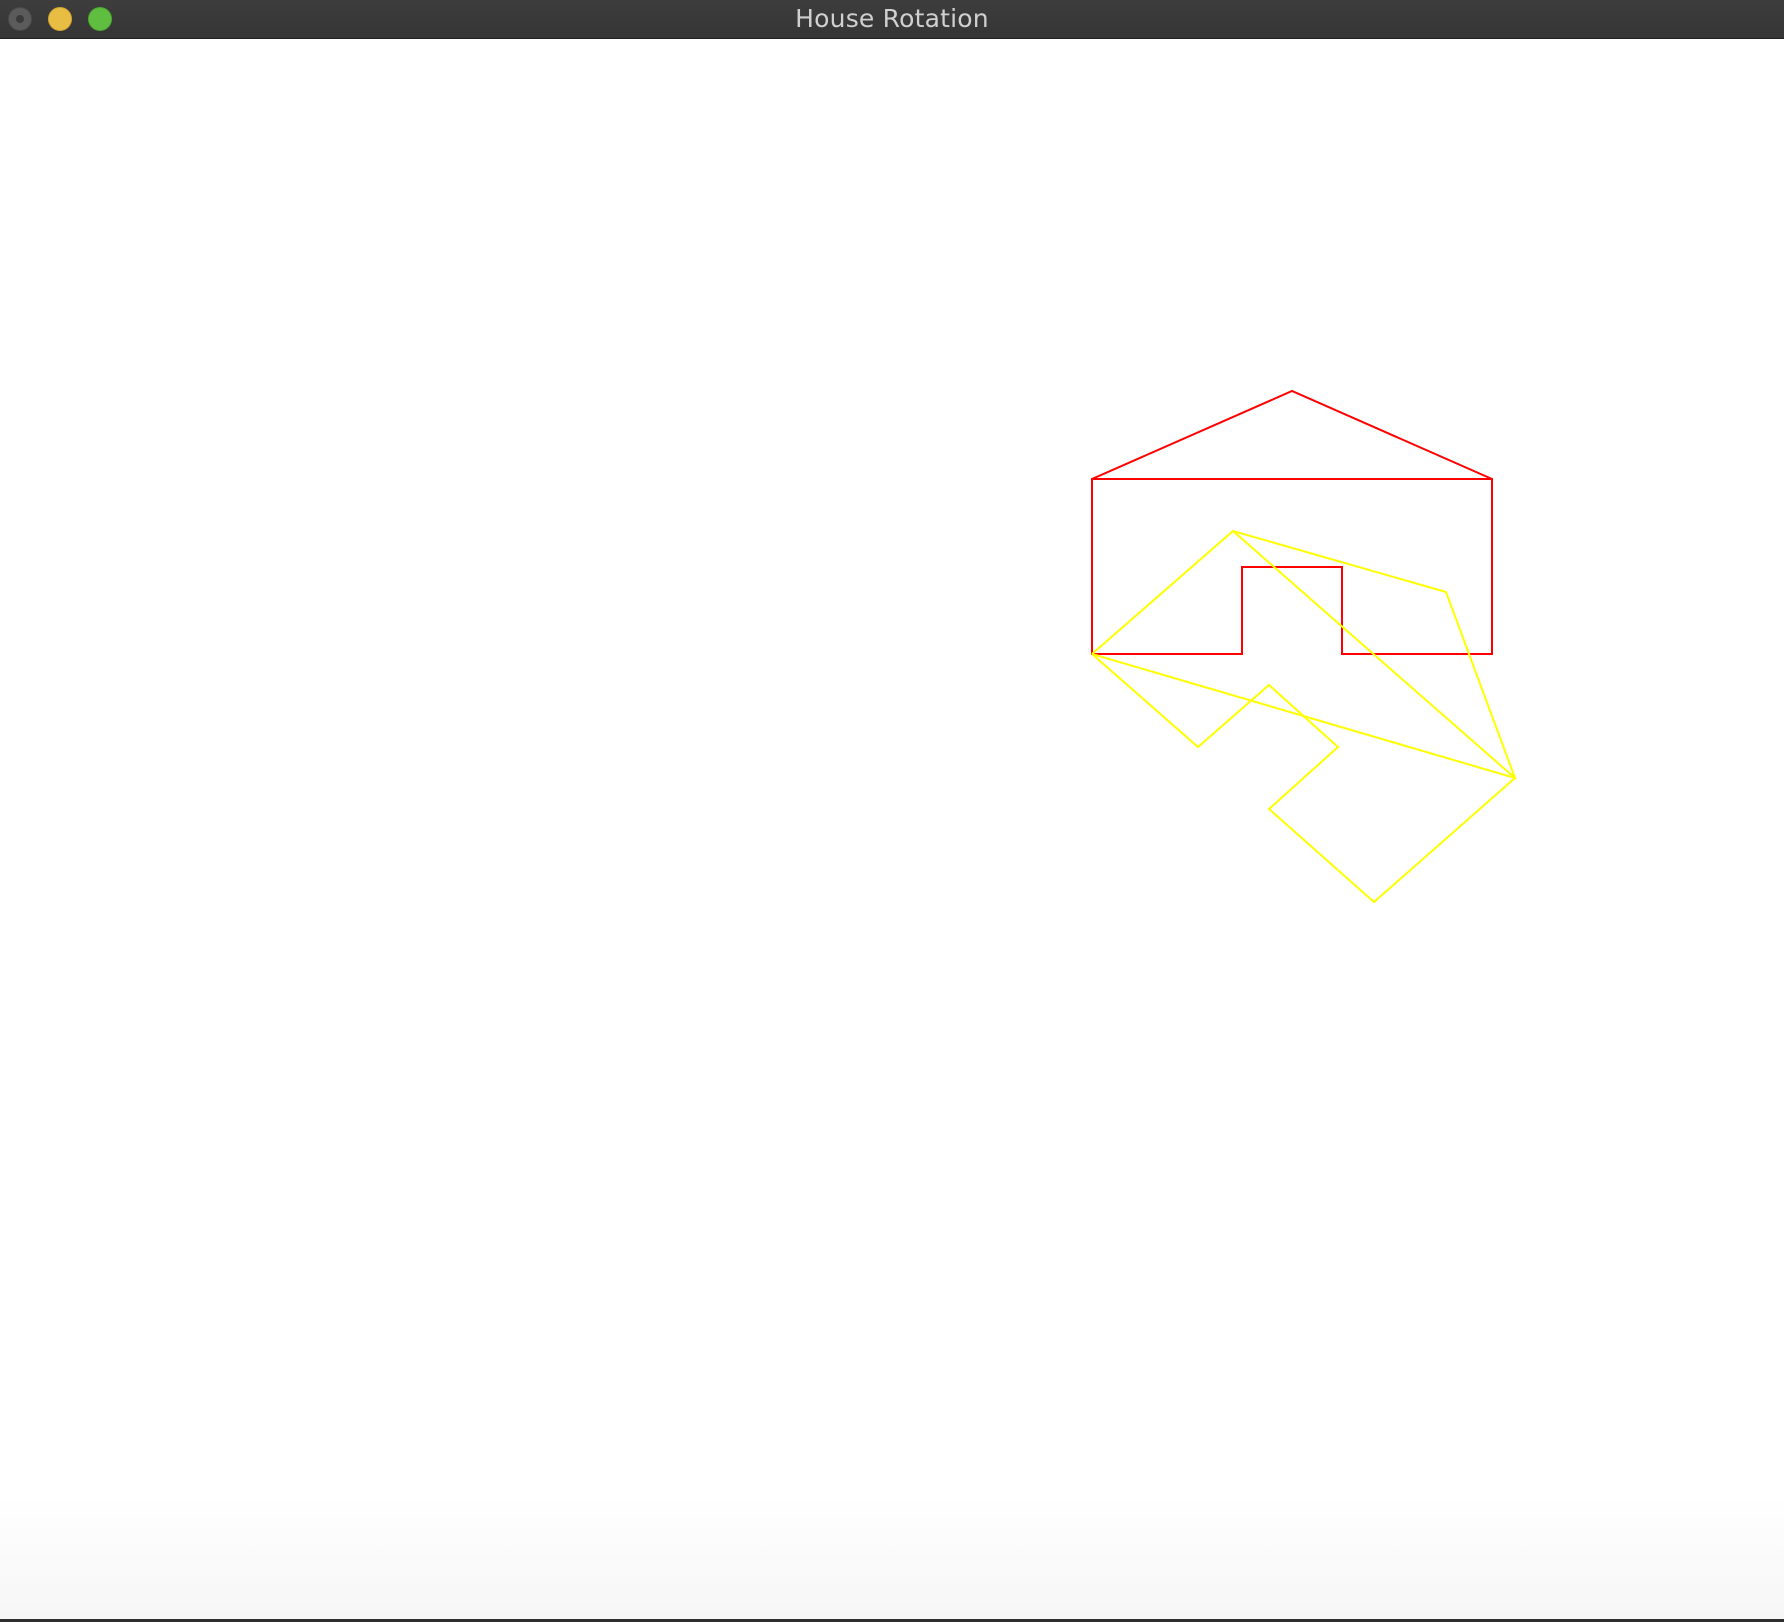 The height and width of the screenshot is (1622, 1784). I want to click on title-bar: House Rotation, so click(892, 19).